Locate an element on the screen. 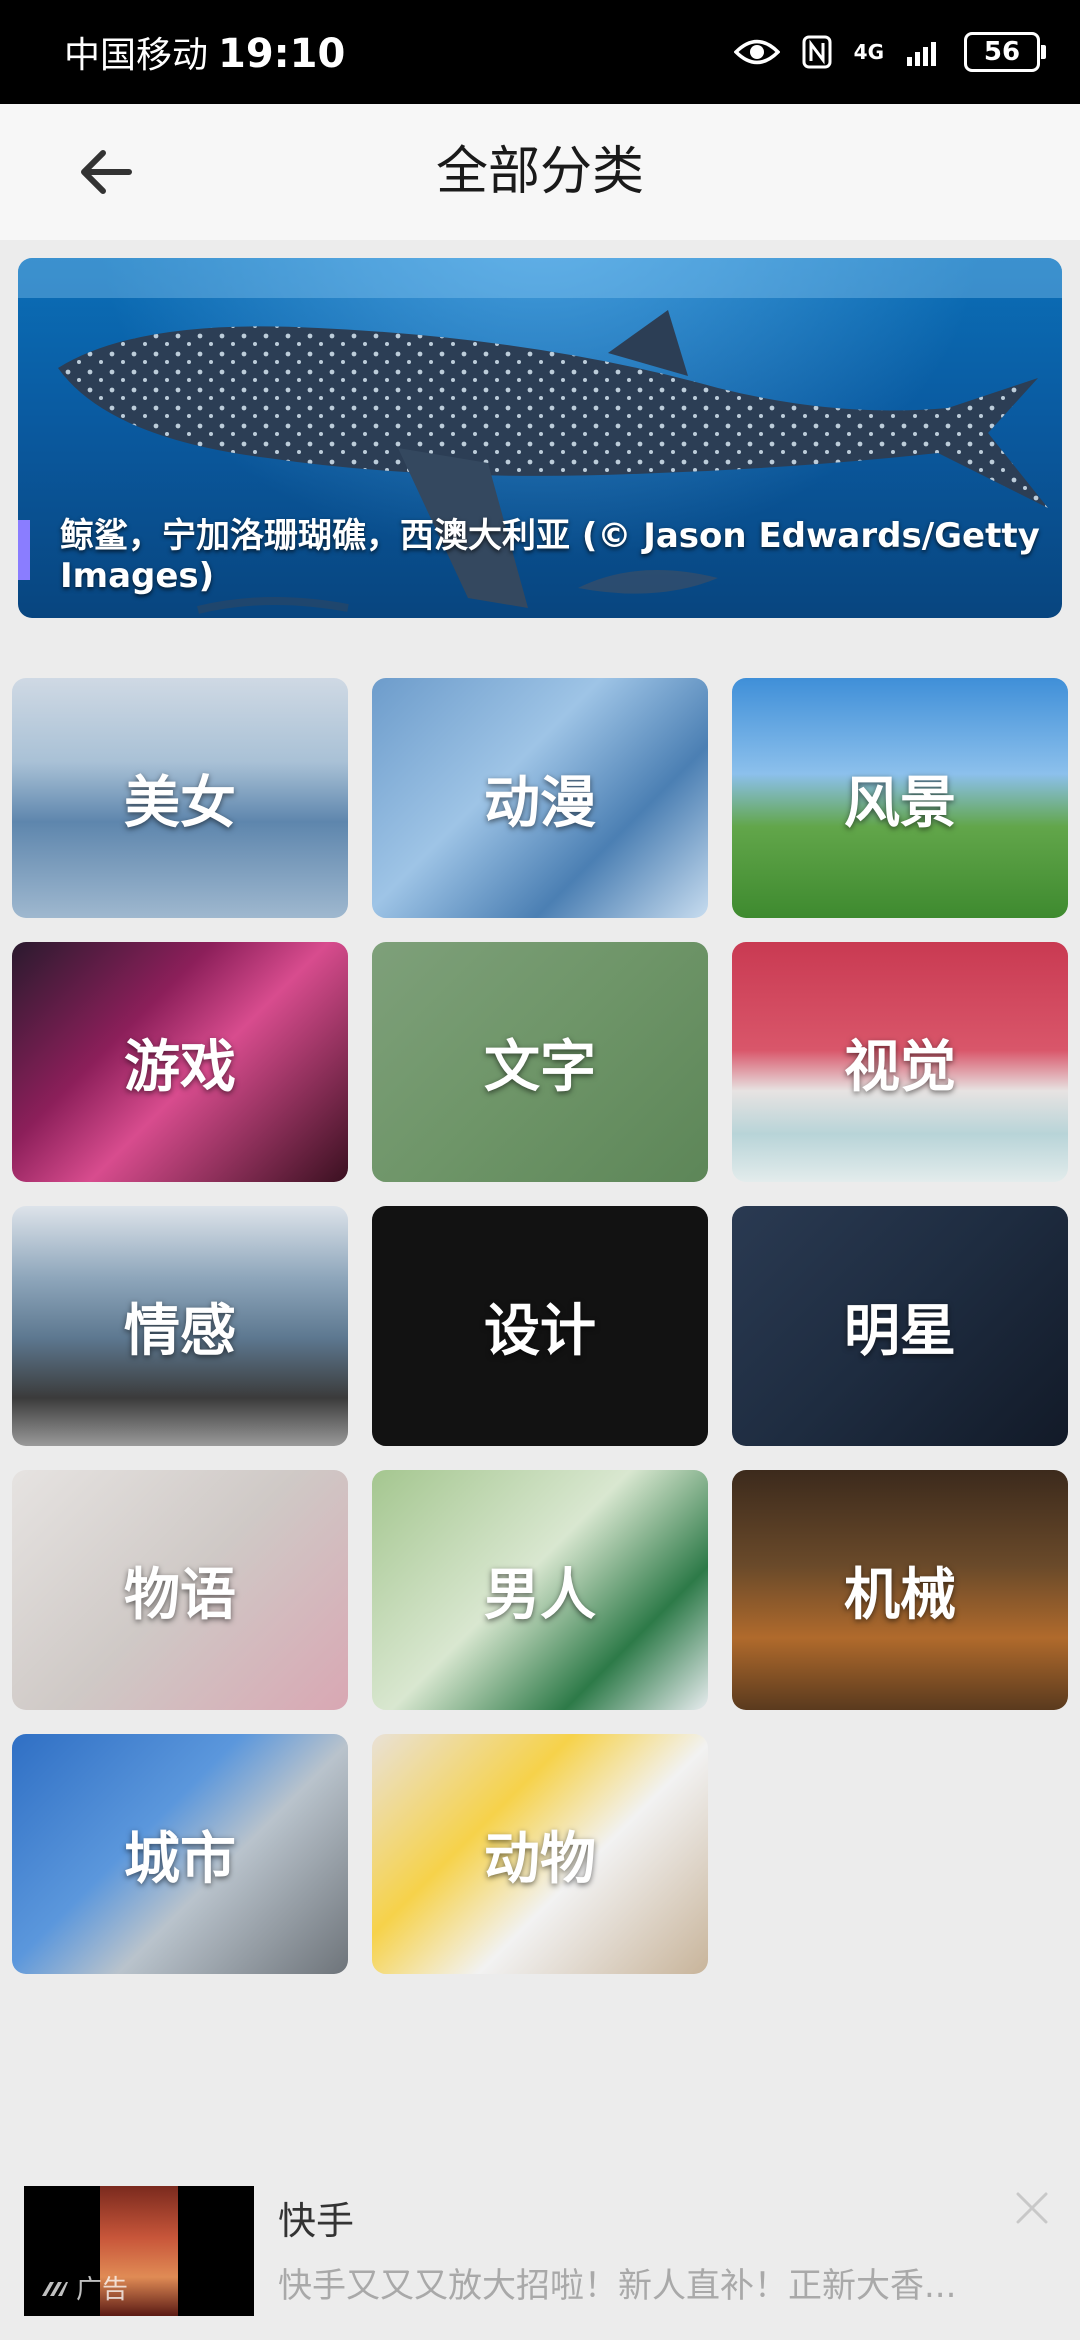 The width and height of the screenshot is (1080, 2340). category-tile-beauty: 美女 is located at coordinates (180, 798).